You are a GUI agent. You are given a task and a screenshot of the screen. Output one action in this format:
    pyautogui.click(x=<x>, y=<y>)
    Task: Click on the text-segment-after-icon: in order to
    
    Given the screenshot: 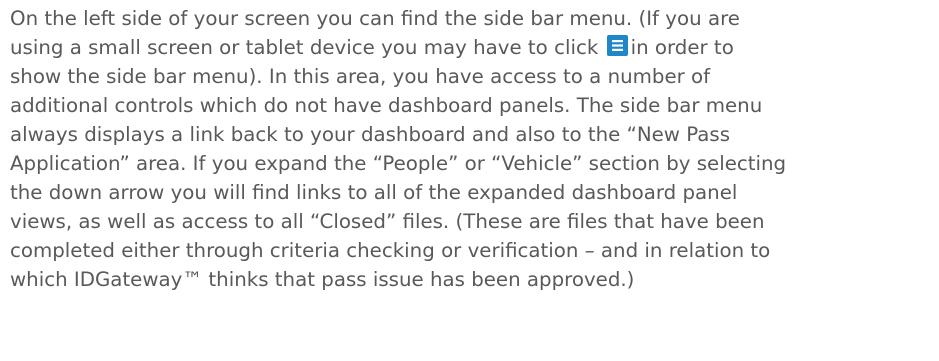 What is the action you would take?
    pyautogui.click(x=682, y=47)
    